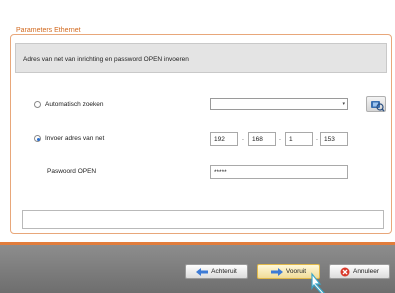 The width and height of the screenshot is (395, 293). Describe the element at coordinates (262, 139) in the screenshot. I see `ip-octet-2: 168` at that location.